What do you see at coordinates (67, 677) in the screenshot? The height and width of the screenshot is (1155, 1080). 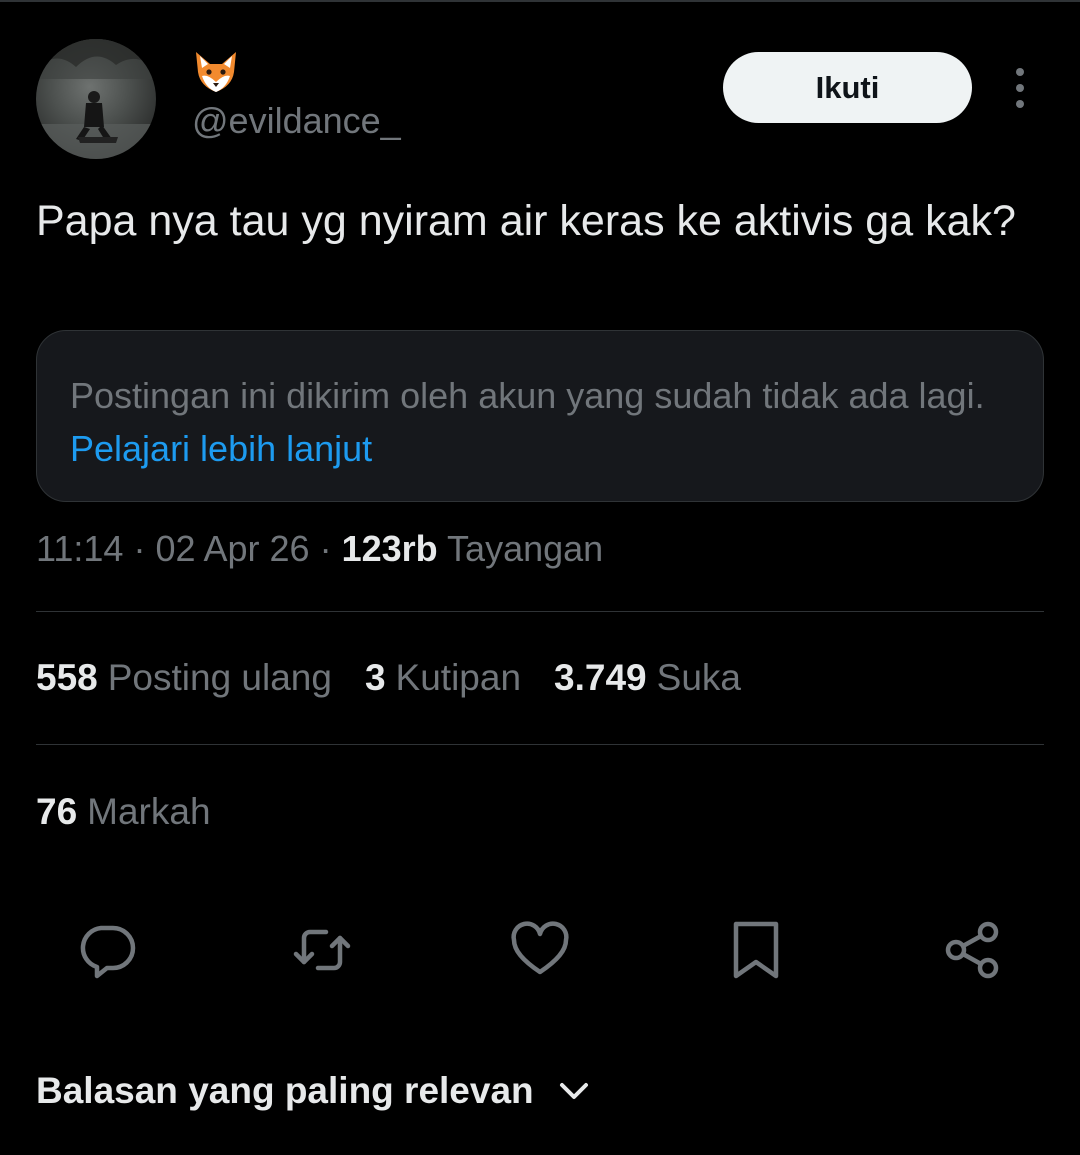 I see `reposts-count: 558` at bounding box center [67, 677].